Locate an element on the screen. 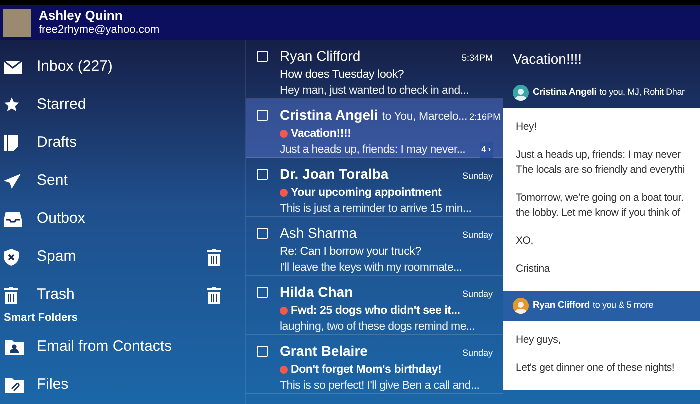 This screenshot has height=404, width=700. message-row: Cristina Angeli to You, Marcelo... 2:16PM Vacation!!!! Just a heads up, friends: I may never... 4 › is located at coordinates (374, 128).